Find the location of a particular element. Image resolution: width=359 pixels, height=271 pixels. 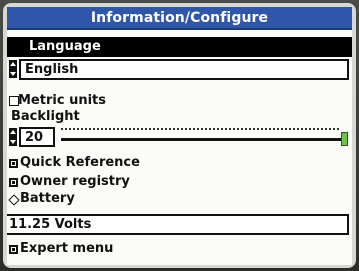

backlight-value: 20 is located at coordinates (34, 137).